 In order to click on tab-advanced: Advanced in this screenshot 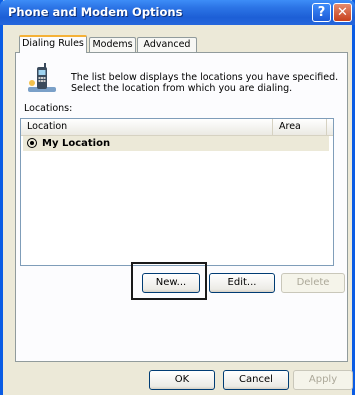, I will do `click(167, 44)`.